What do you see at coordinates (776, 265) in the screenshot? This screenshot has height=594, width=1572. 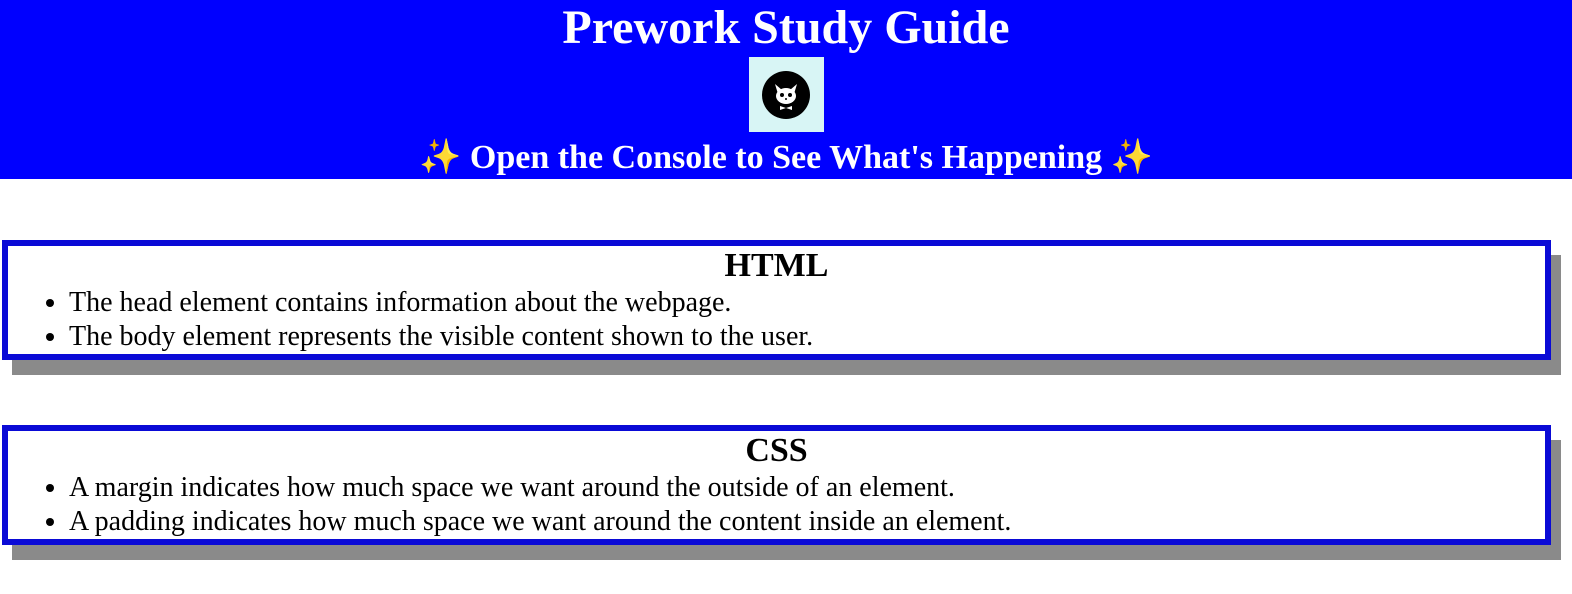 I see `section-title: HTML` at bounding box center [776, 265].